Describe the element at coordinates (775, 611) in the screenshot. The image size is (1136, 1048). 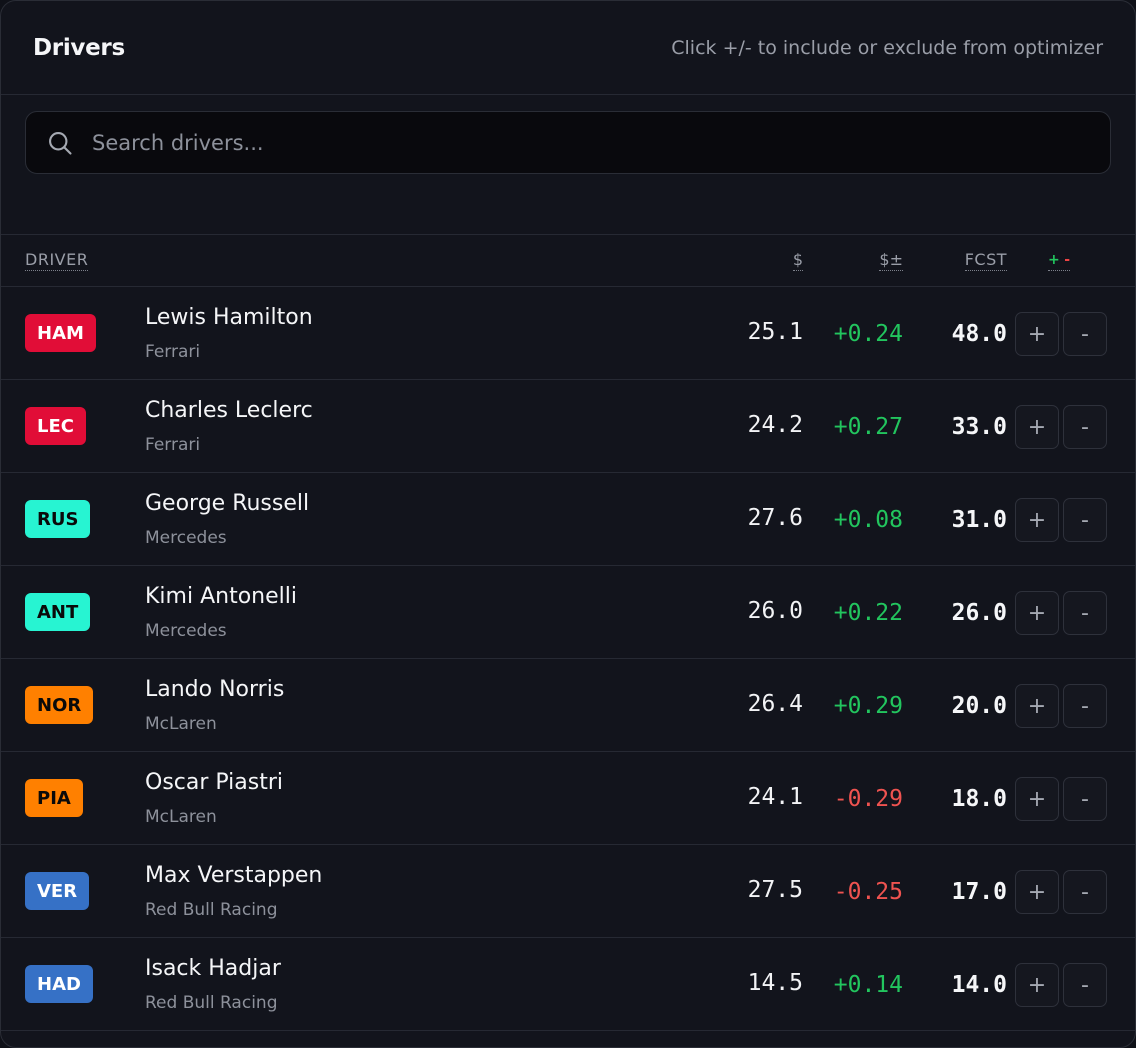
I see `driver-price: 26.0` at that location.